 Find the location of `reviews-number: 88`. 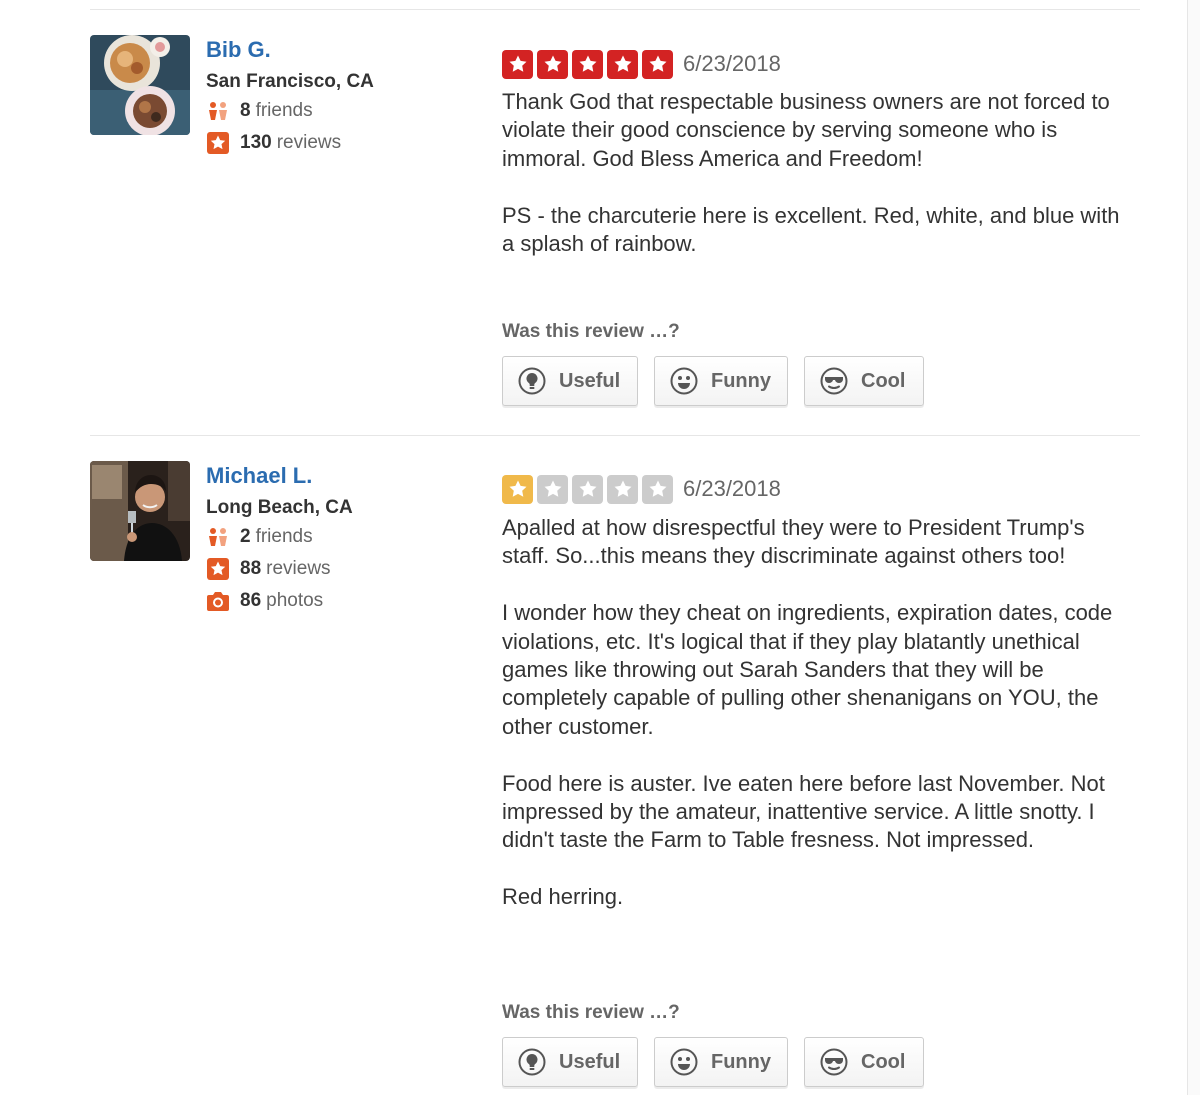

reviews-number: 88 is located at coordinates (251, 568).